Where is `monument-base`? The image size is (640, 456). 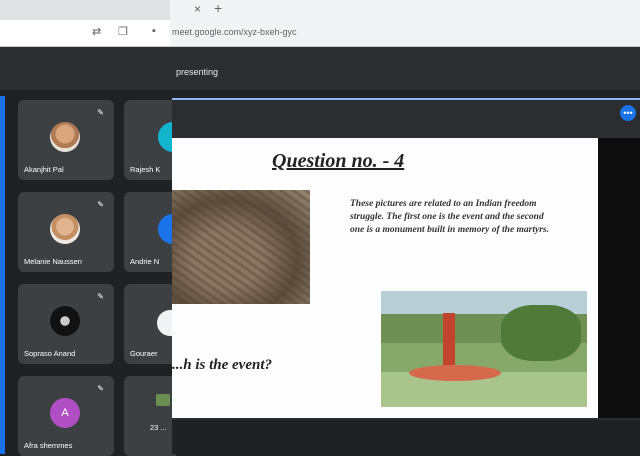 monument-base is located at coordinates (455, 373).